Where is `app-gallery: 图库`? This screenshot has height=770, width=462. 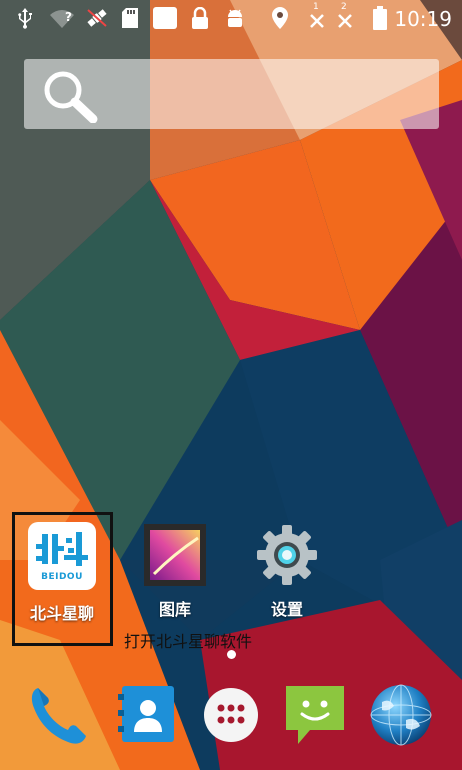 app-gallery: 图库 is located at coordinates (175, 569).